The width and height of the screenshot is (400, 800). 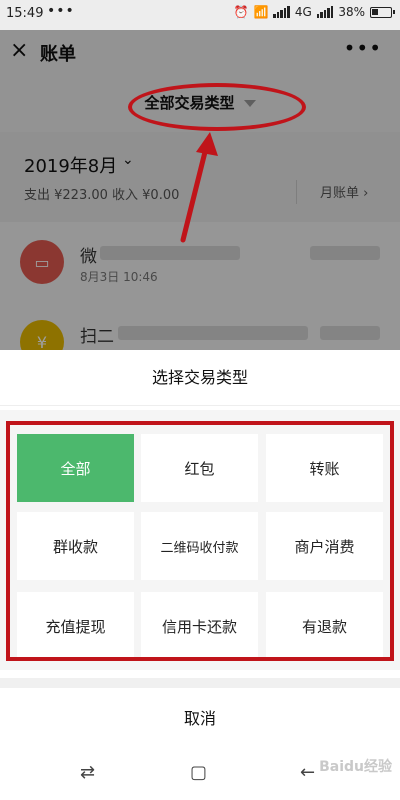 What do you see at coordinates (363, 48) in the screenshot?
I see `more-icon: •••` at bounding box center [363, 48].